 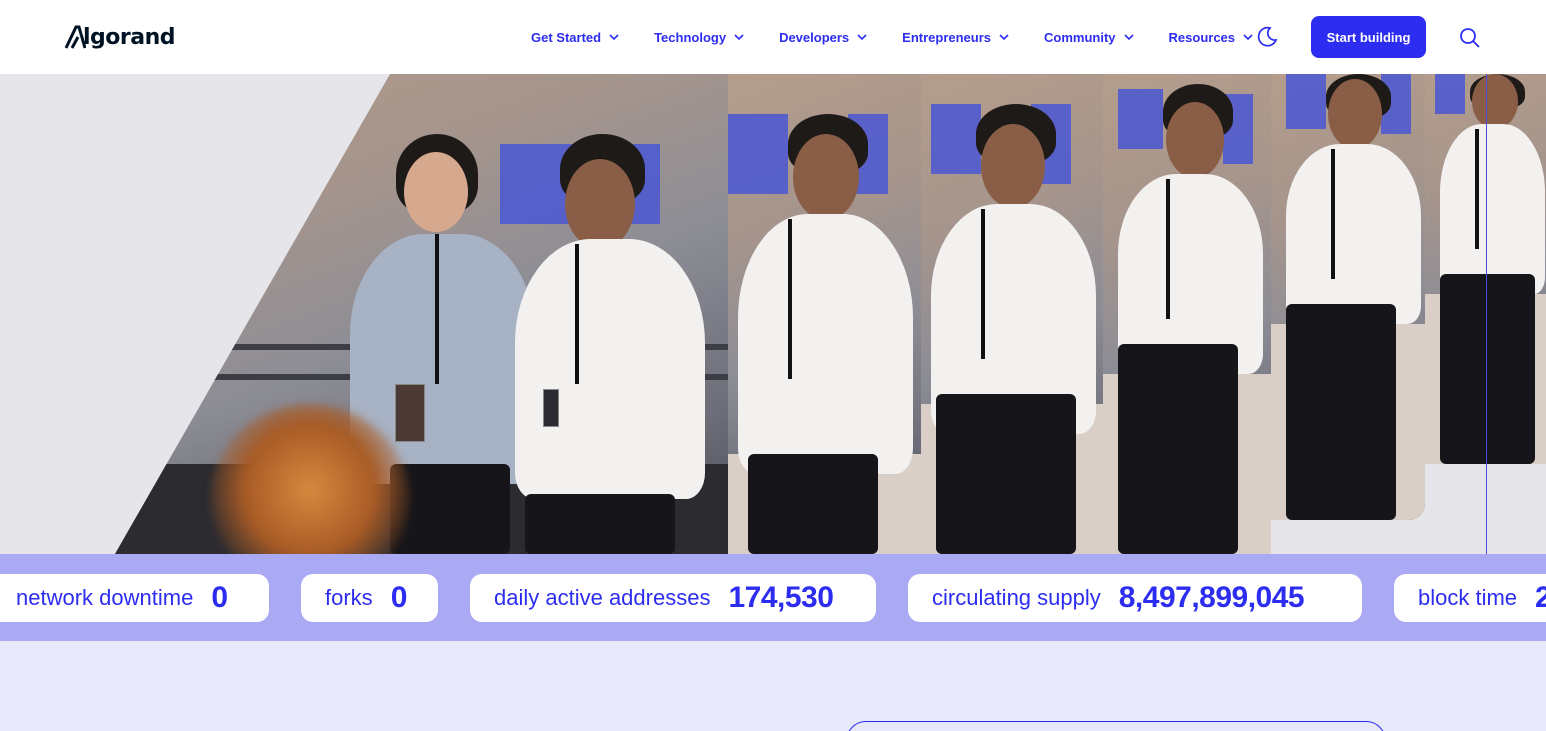 I want to click on algorand-logo: lgorand, so click(x=120, y=37).